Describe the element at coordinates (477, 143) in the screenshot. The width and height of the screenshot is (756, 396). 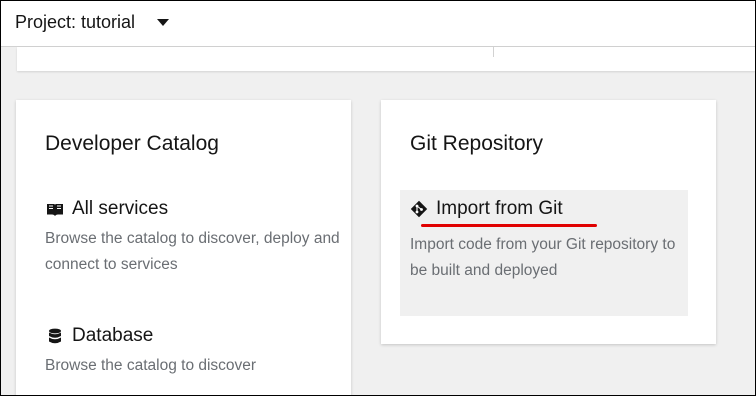
I see `git-repository-title: Git Repository` at that location.